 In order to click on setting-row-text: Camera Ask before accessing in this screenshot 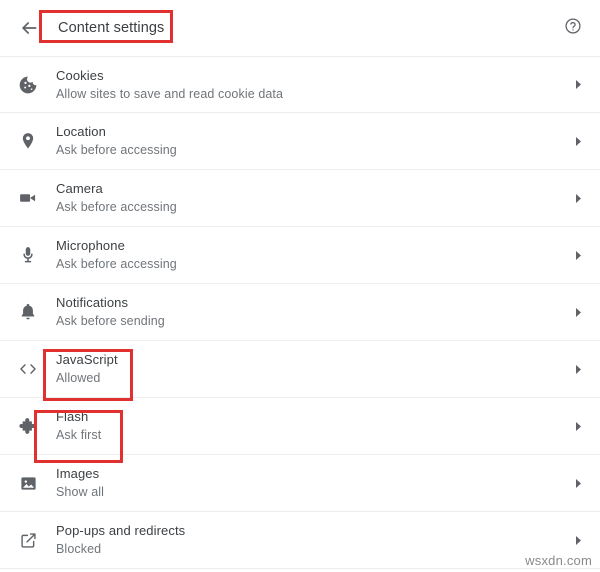, I will do `click(309, 198)`.